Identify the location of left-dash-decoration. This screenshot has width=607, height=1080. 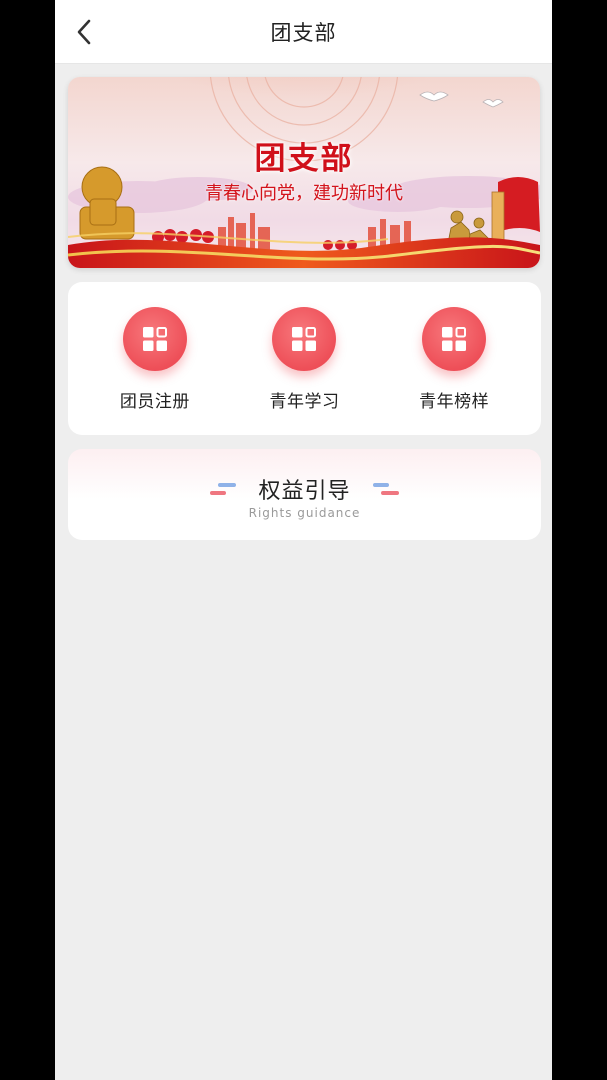
(223, 489).